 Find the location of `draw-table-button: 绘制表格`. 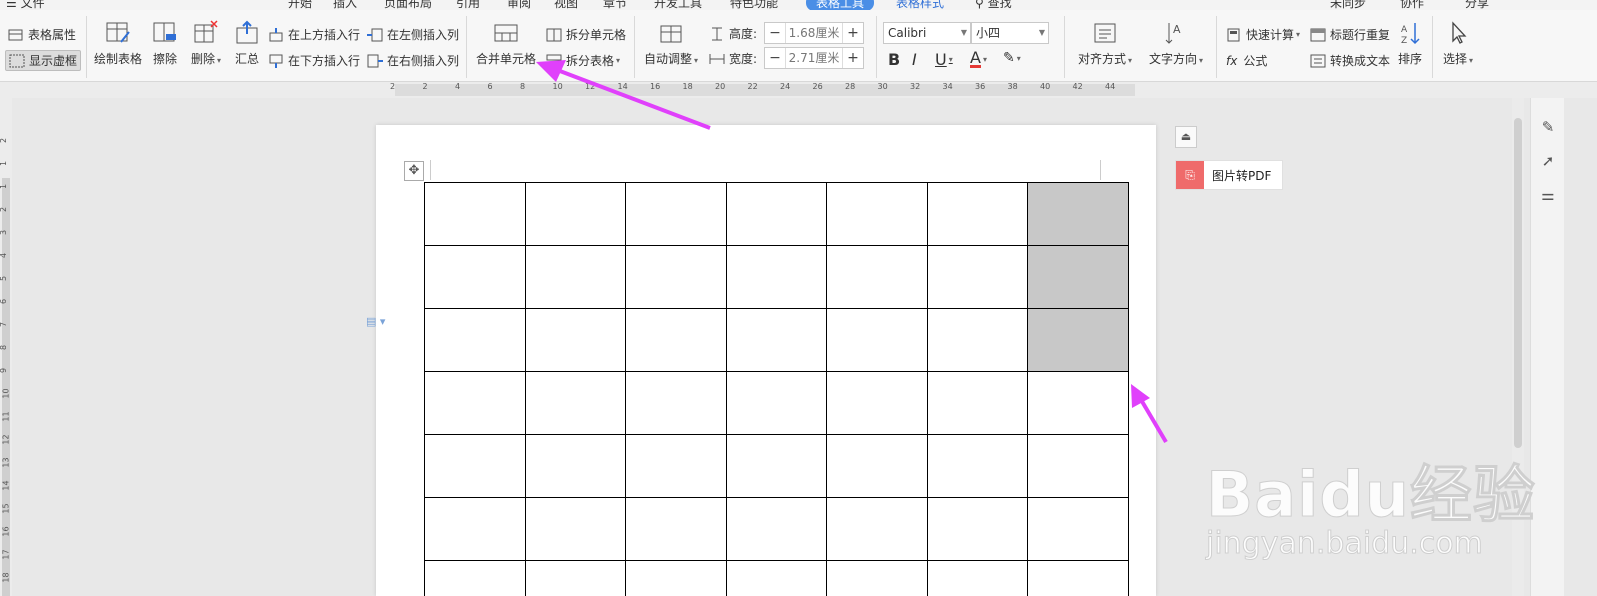

draw-table-button: 绘制表格 is located at coordinates (118, 46).